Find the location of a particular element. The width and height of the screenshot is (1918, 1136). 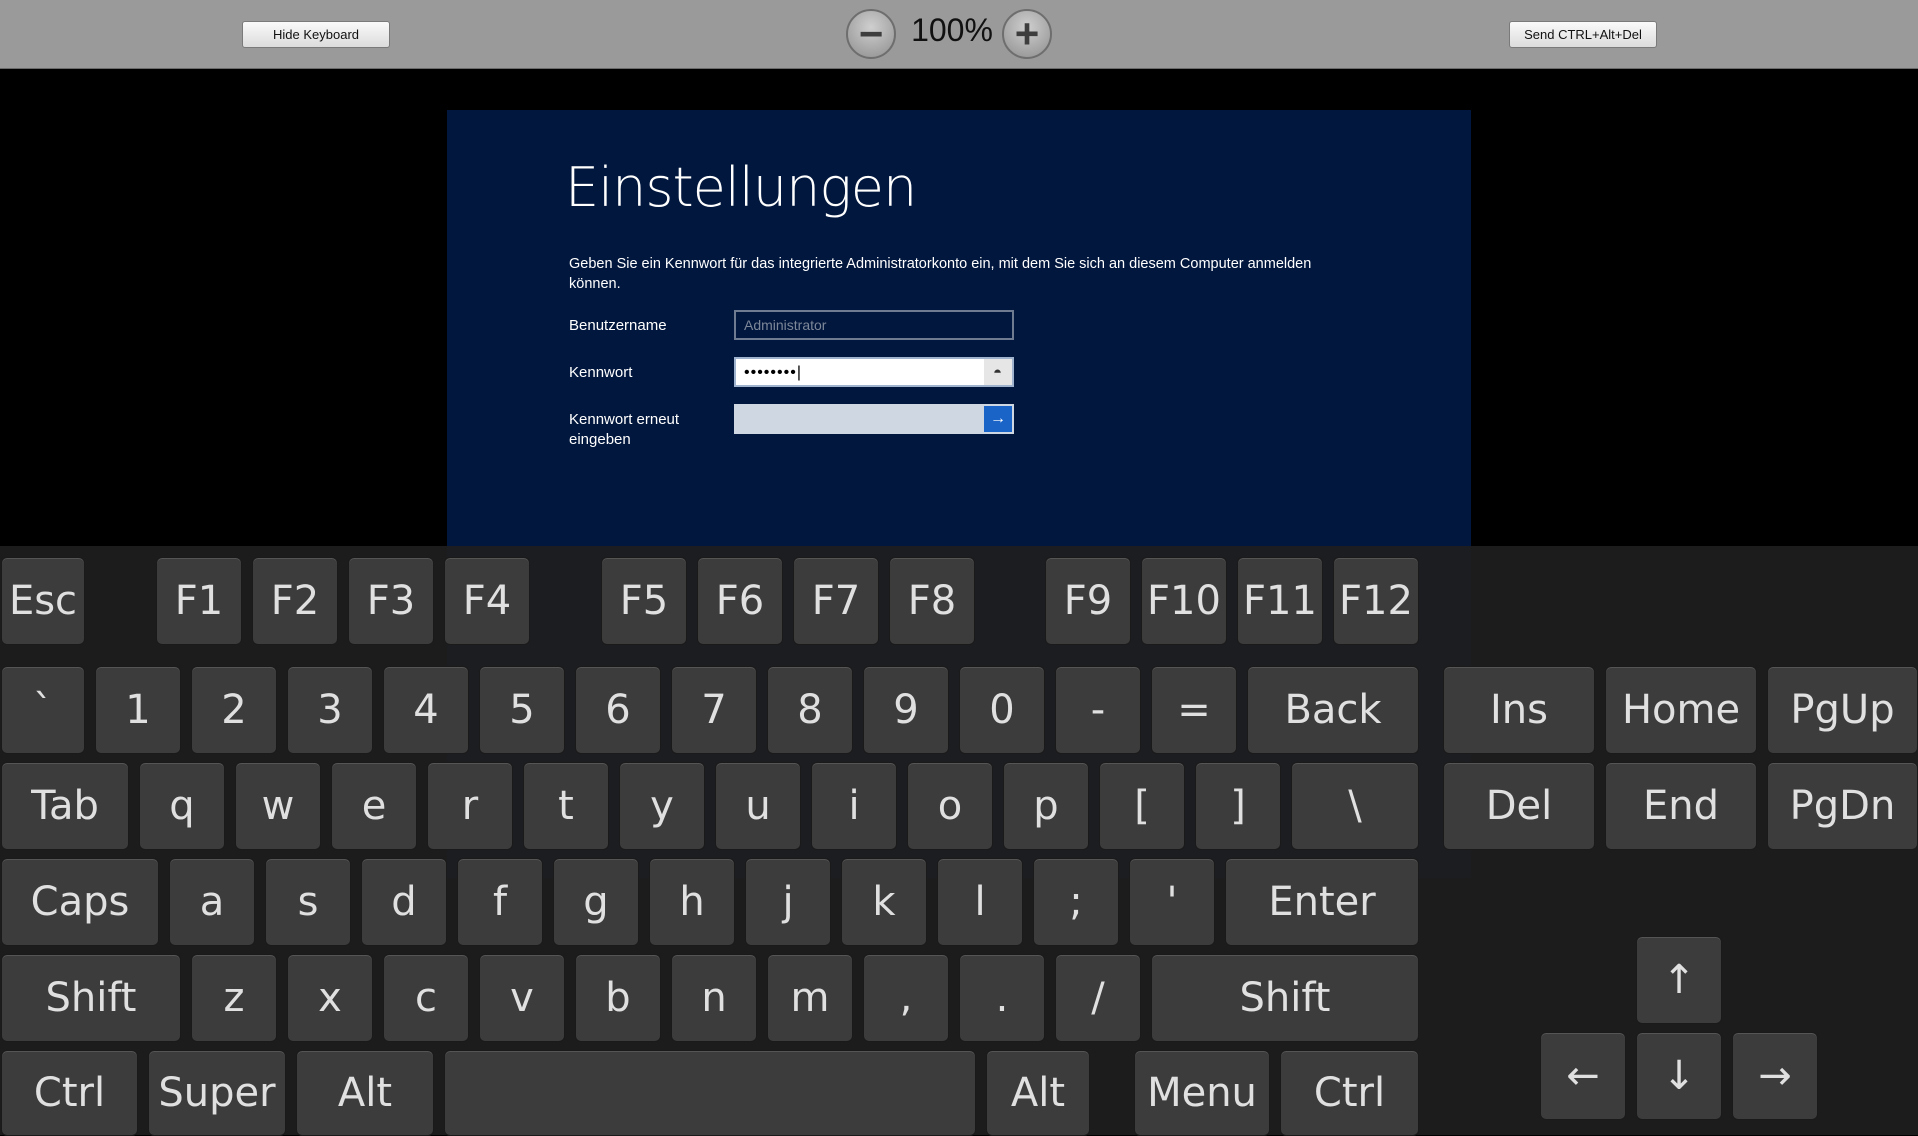

key-o: o is located at coordinates (950, 806).